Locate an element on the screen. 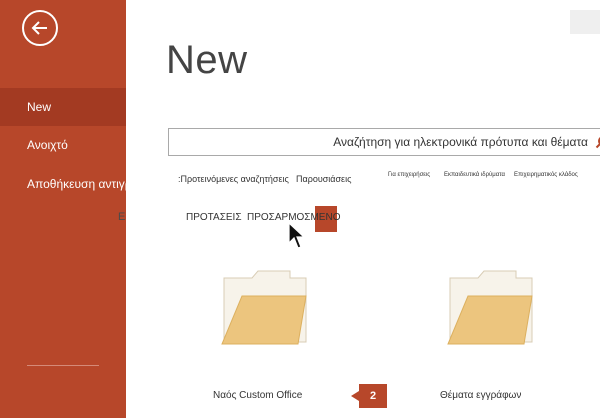  sidebar-item-save-copy: Αποθήκευση αντιγράφου is located at coordinates (63, 184).